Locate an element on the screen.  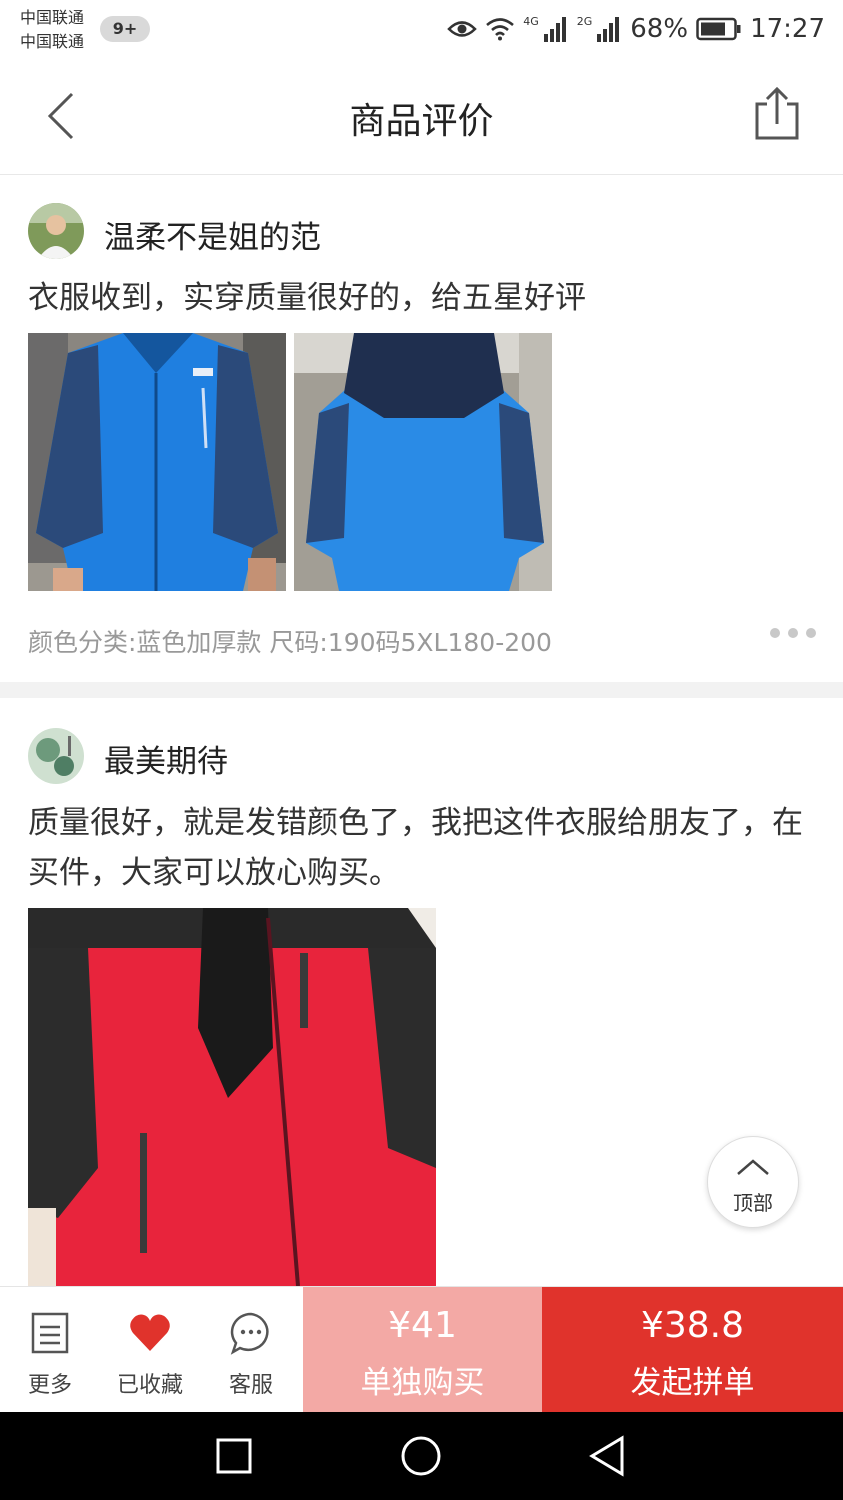
buy-single-button: ¥41 单独购买 is located at coordinates (422, 1350).